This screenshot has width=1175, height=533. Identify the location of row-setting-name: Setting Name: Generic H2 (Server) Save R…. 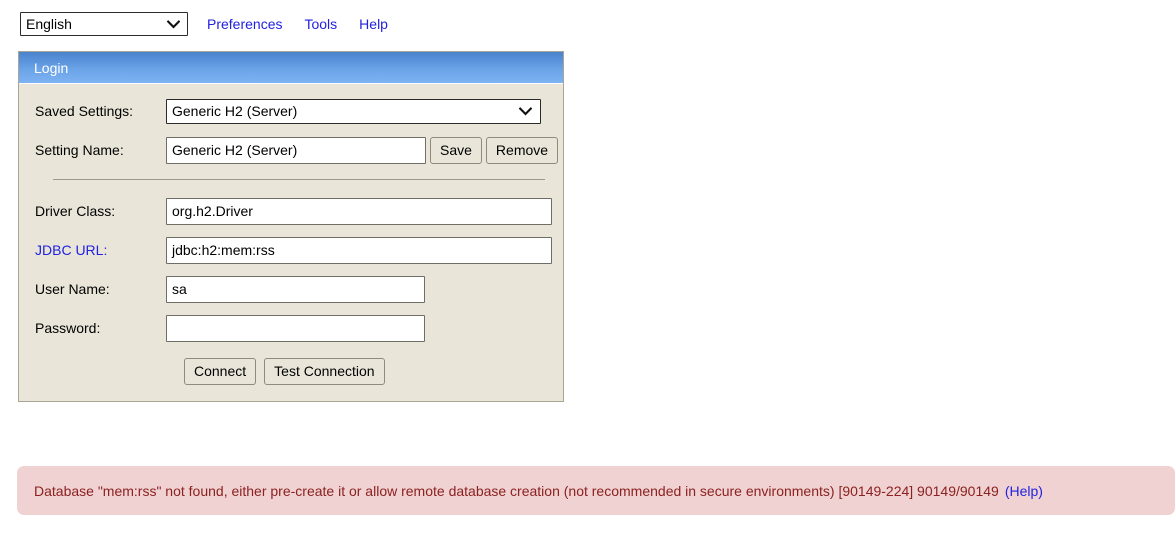
(291, 150).